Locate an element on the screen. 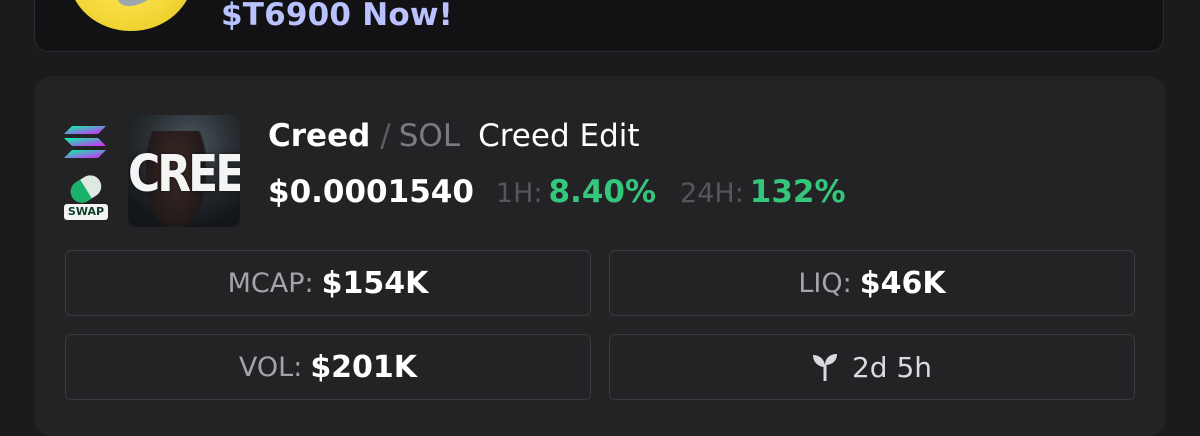 Image resolution: width=1200 pixels, height=436 pixels. mcap-value: $154K is located at coordinates (375, 283).